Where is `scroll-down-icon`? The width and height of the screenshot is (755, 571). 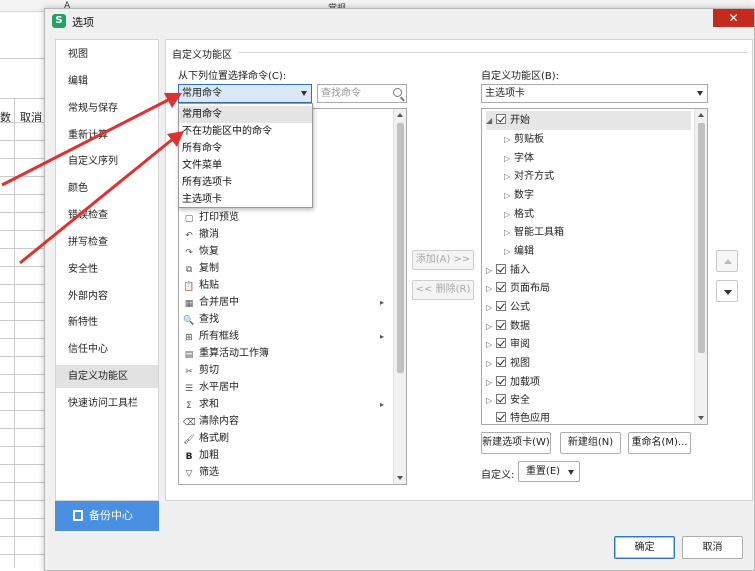
scroll-down-icon is located at coordinates (400, 478).